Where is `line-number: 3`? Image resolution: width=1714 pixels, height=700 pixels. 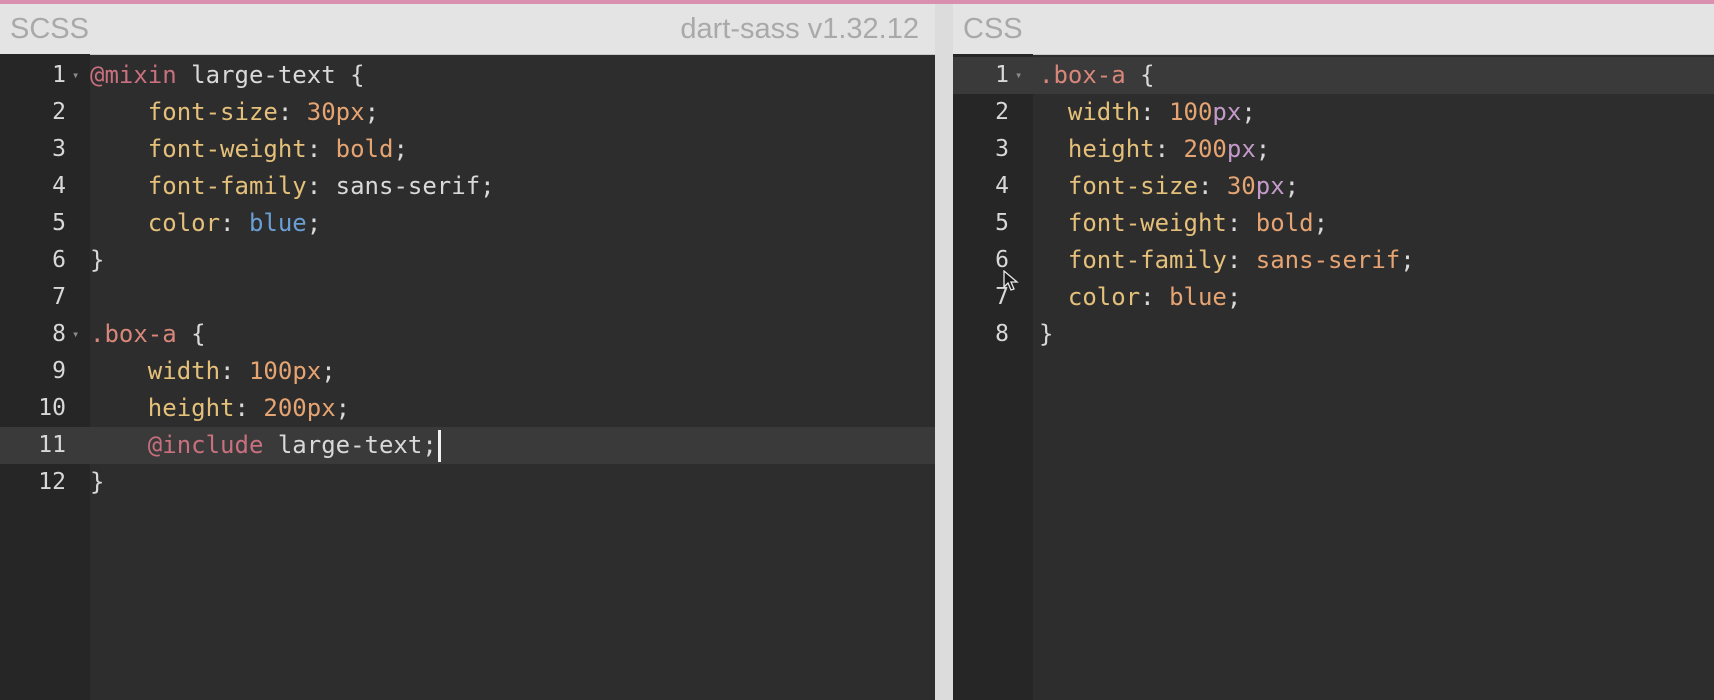 line-number: 3 is located at coordinates (1002, 149).